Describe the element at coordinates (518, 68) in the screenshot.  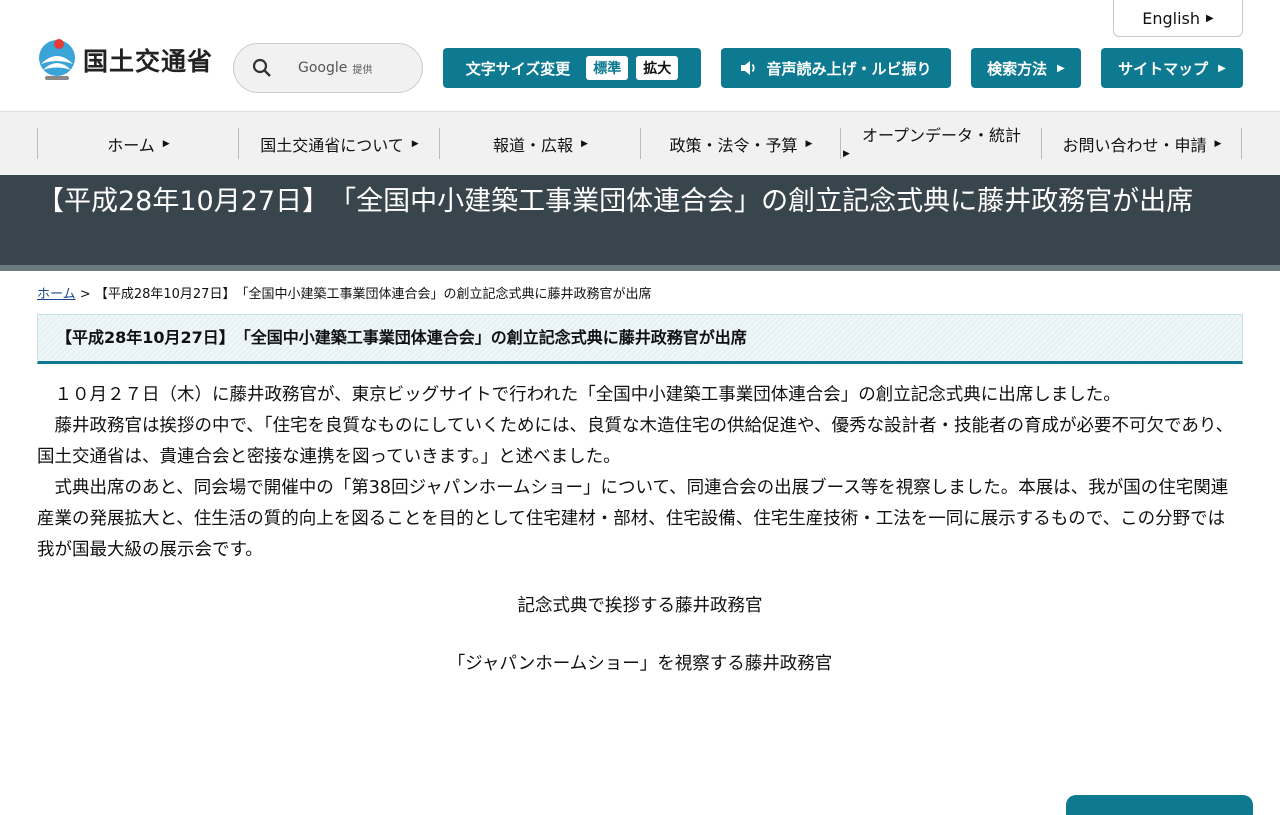
I see `font-size-label: 文字サイズ変更` at that location.